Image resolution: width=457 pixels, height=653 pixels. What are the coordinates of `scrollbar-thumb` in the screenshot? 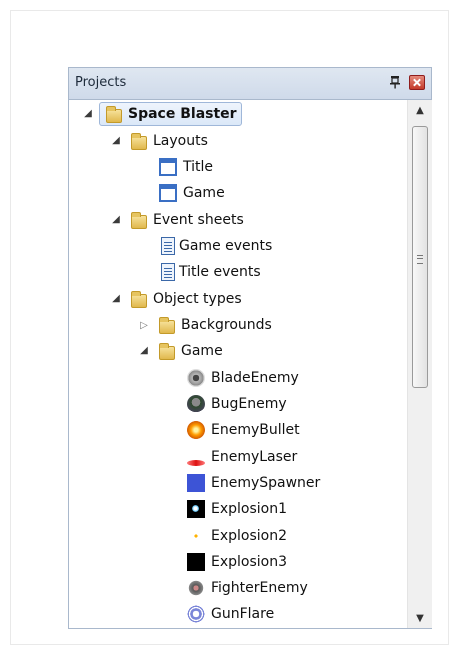 It's located at (420, 257).